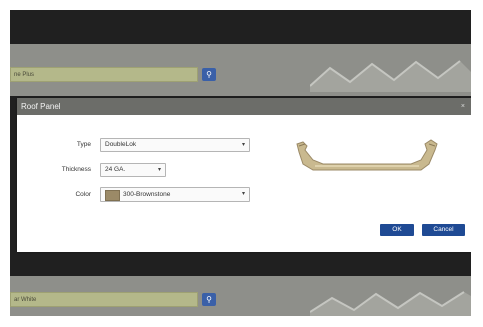 This screenshot has height=327, width=483. Describe the element at coordinates (41, 106) in the screenshot. I see `dialog-title: Roof Panel` at that location.